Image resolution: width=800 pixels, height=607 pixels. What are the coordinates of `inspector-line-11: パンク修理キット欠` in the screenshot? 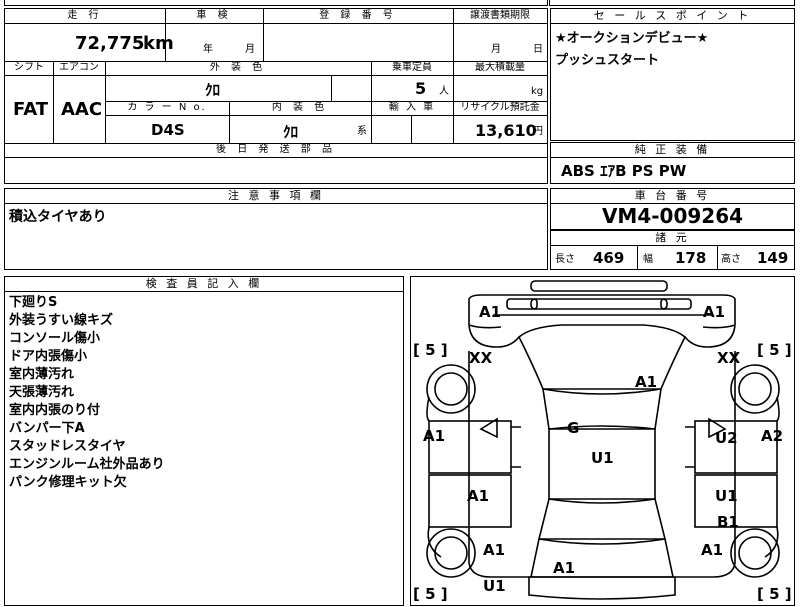 It's located at (68, 482).